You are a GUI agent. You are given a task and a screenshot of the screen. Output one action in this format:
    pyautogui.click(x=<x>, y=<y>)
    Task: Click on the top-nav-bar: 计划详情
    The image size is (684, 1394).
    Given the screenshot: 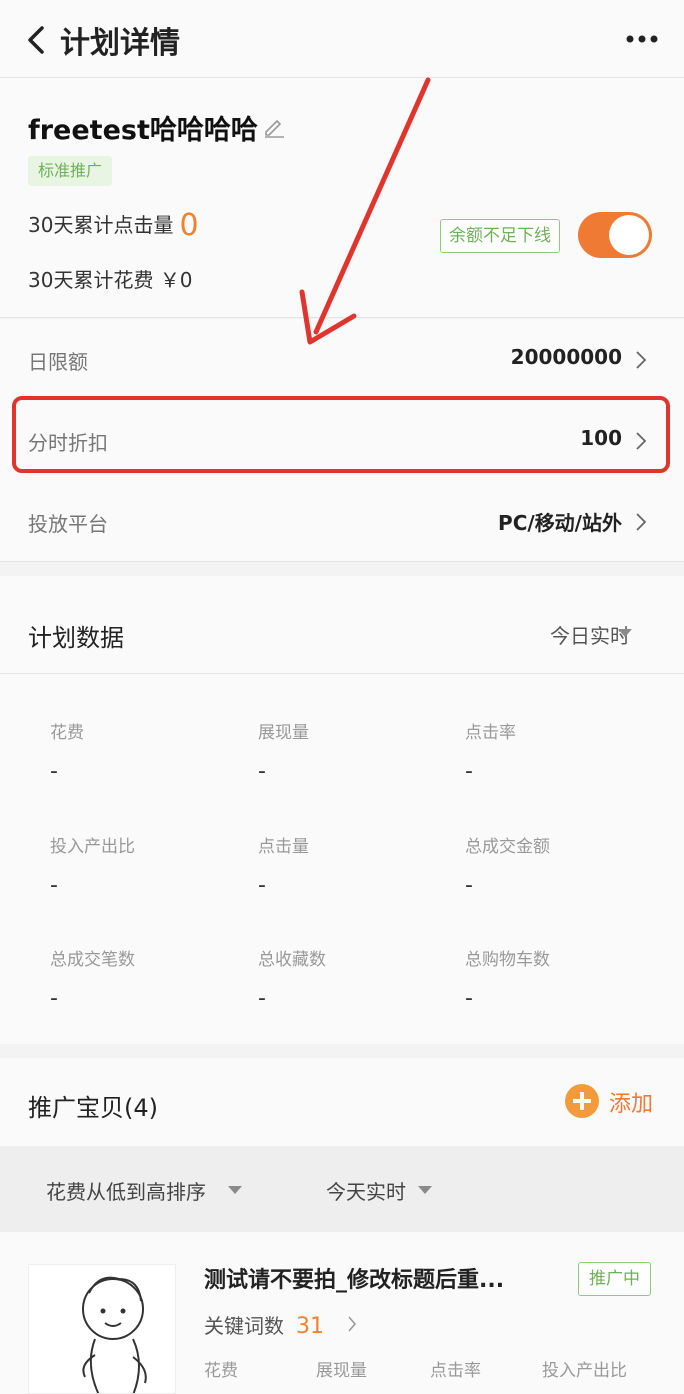 What is the action you would take?
    pyautogui.click(x=342, y=39)
    